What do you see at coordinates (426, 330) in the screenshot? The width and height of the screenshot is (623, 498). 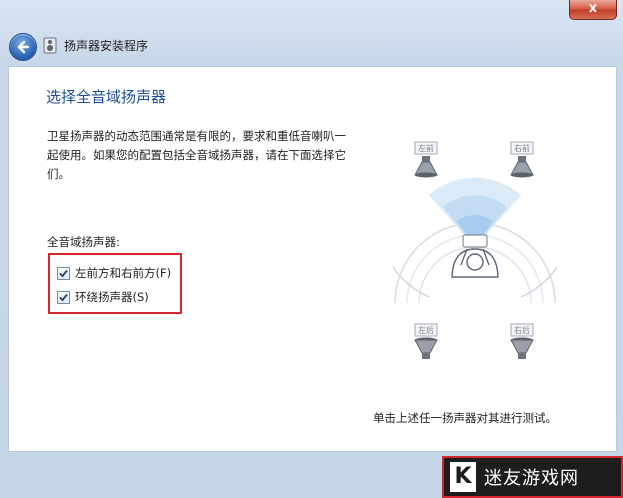 I see `rear-left-label: 左后` at bounding box center [426, 330].